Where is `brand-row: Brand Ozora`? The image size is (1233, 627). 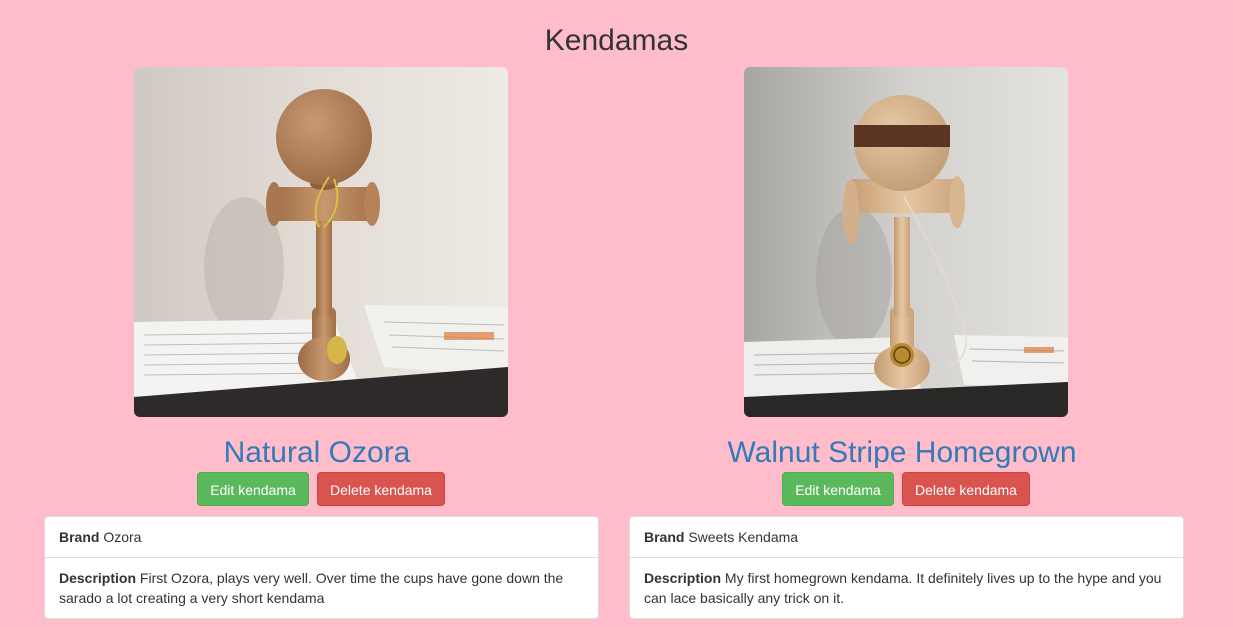
brand-row: Brand Ozora is located at coordinates (321, 537).